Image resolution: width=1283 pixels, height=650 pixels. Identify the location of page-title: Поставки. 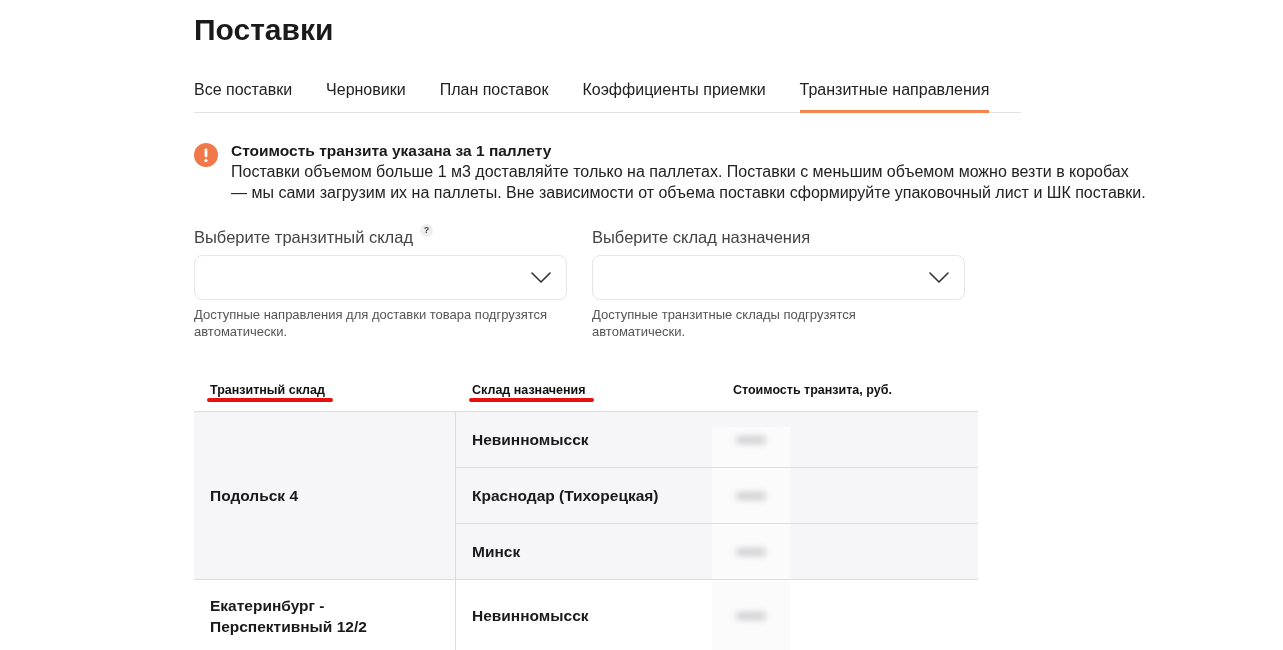
(264, 30).